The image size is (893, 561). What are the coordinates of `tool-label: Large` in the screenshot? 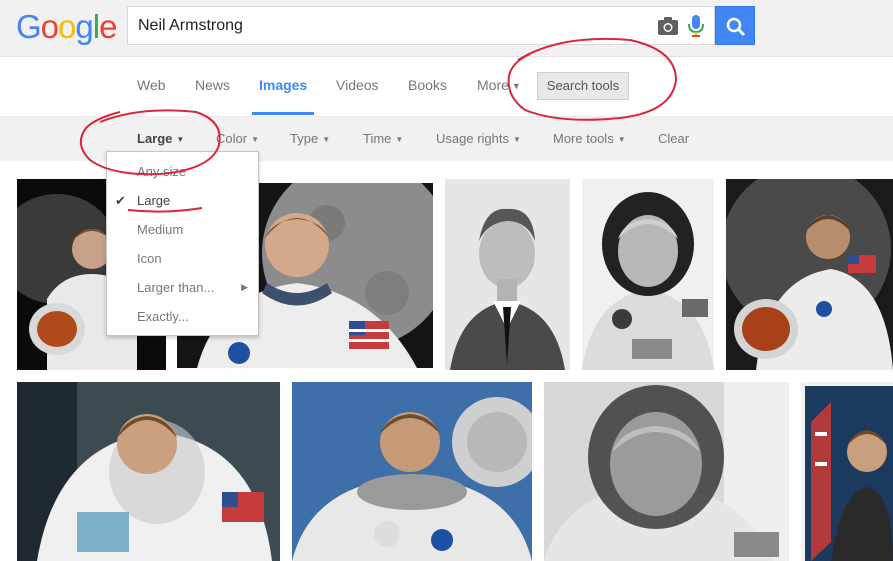 It's located at (155, 138).